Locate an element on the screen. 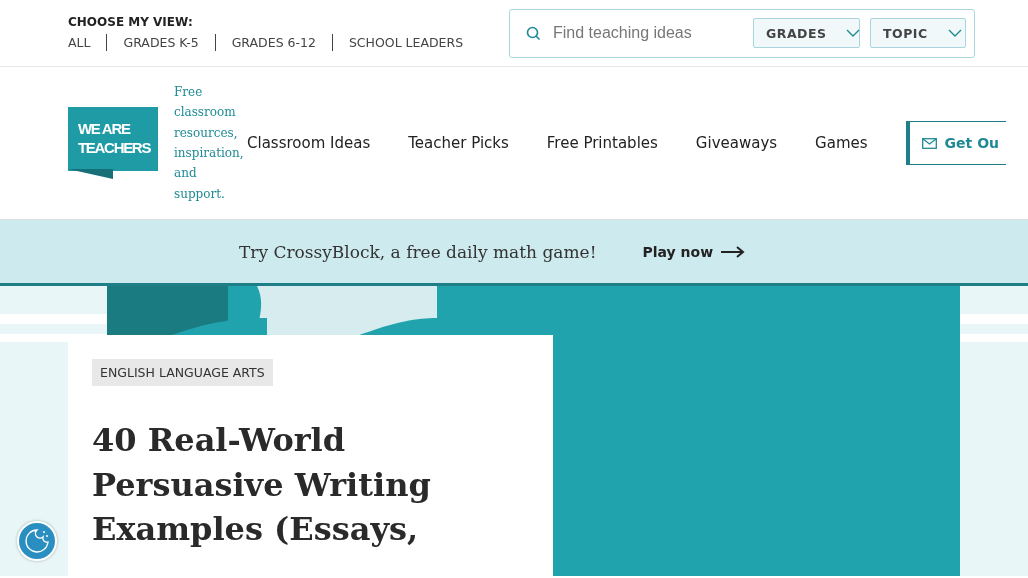 Image resolution: width=1028 pixels, height=578 pixels. filter-dropdown: TOPIC is located at coordinates (918, 33).